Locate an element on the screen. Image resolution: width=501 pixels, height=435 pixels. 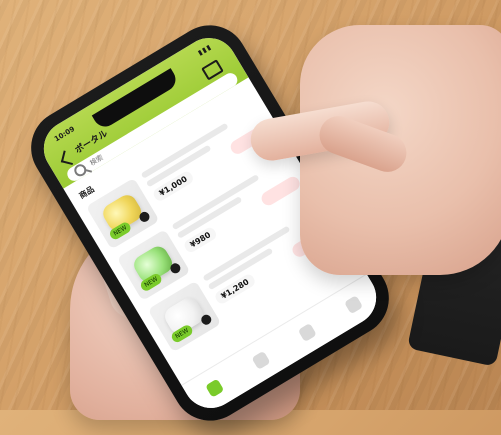
status-icons: ▮▮▮ is located at coordinates (205, 50).